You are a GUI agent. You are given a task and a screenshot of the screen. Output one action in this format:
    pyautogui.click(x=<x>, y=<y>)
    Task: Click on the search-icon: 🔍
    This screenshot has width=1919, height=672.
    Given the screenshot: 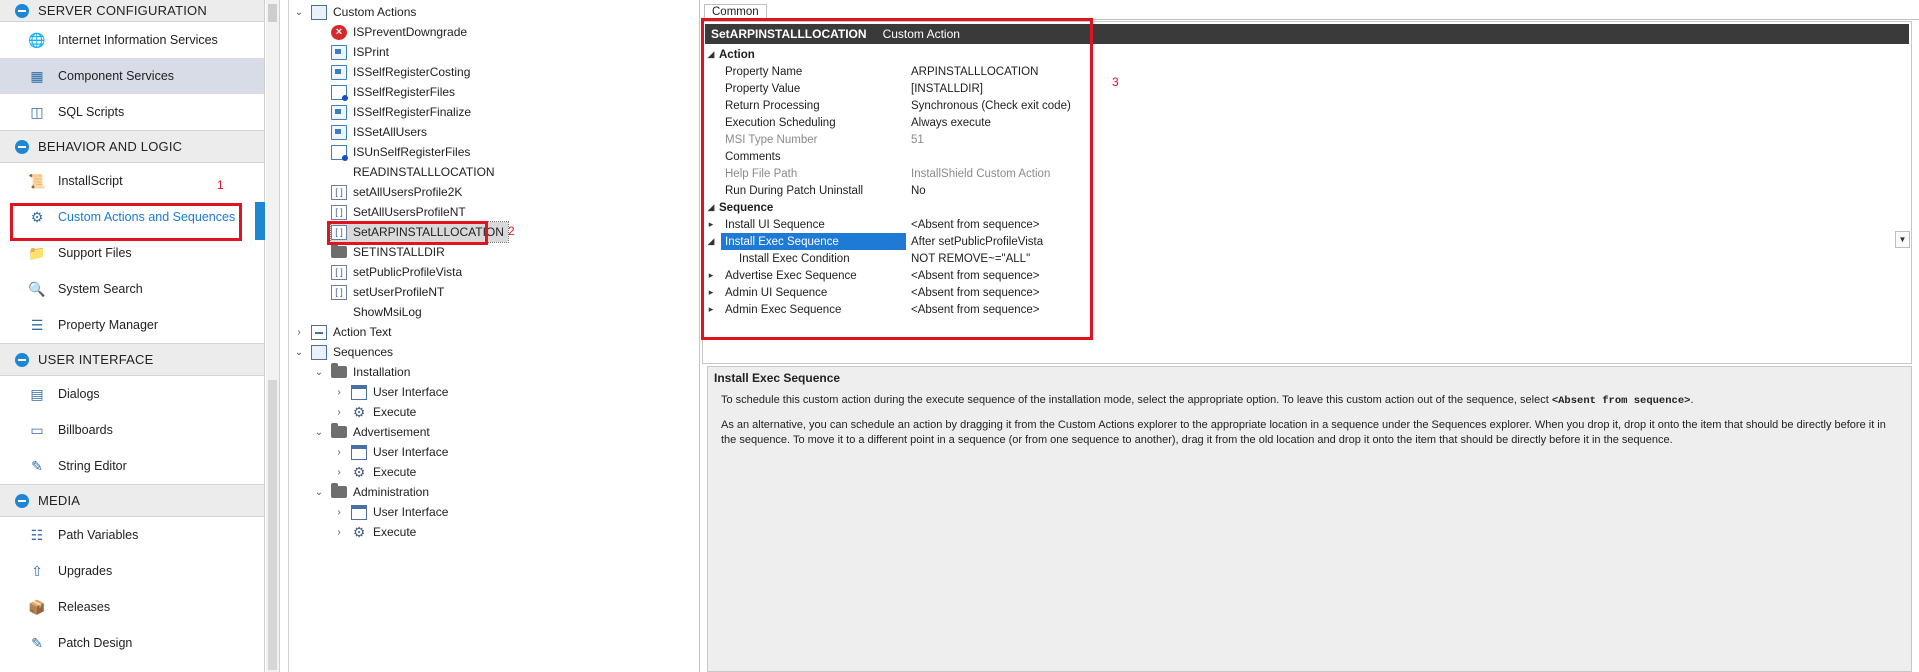 What is the action you would take?
    pyautogui.click(x=37, y=288)
    